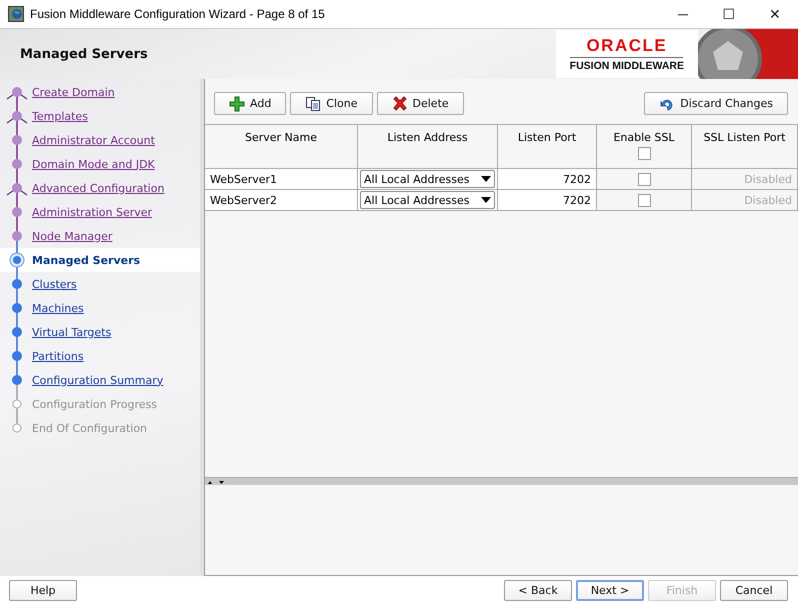  What do you see at coordinates (250, 103) in the screenshot?
I see `add-button: Add` at bounding box center [250, 103].